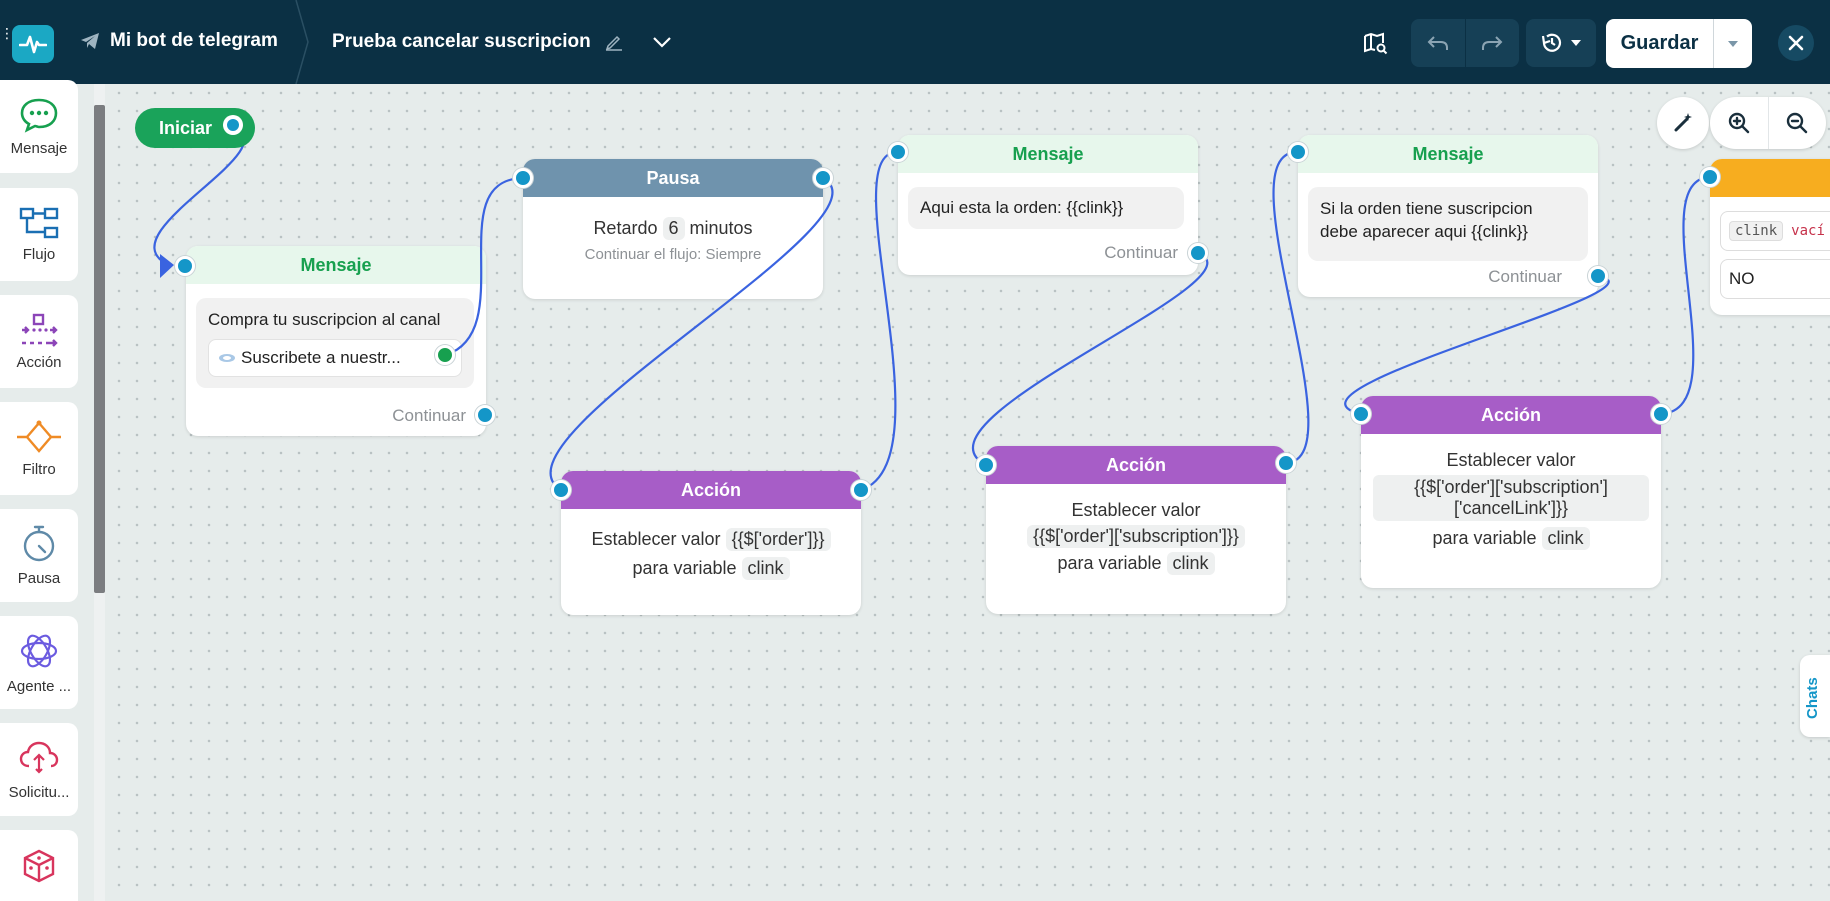  Describe the element at coordinates (7, 37) in the screenshot. I see `drag-handle-icon: ⋮` at that location.